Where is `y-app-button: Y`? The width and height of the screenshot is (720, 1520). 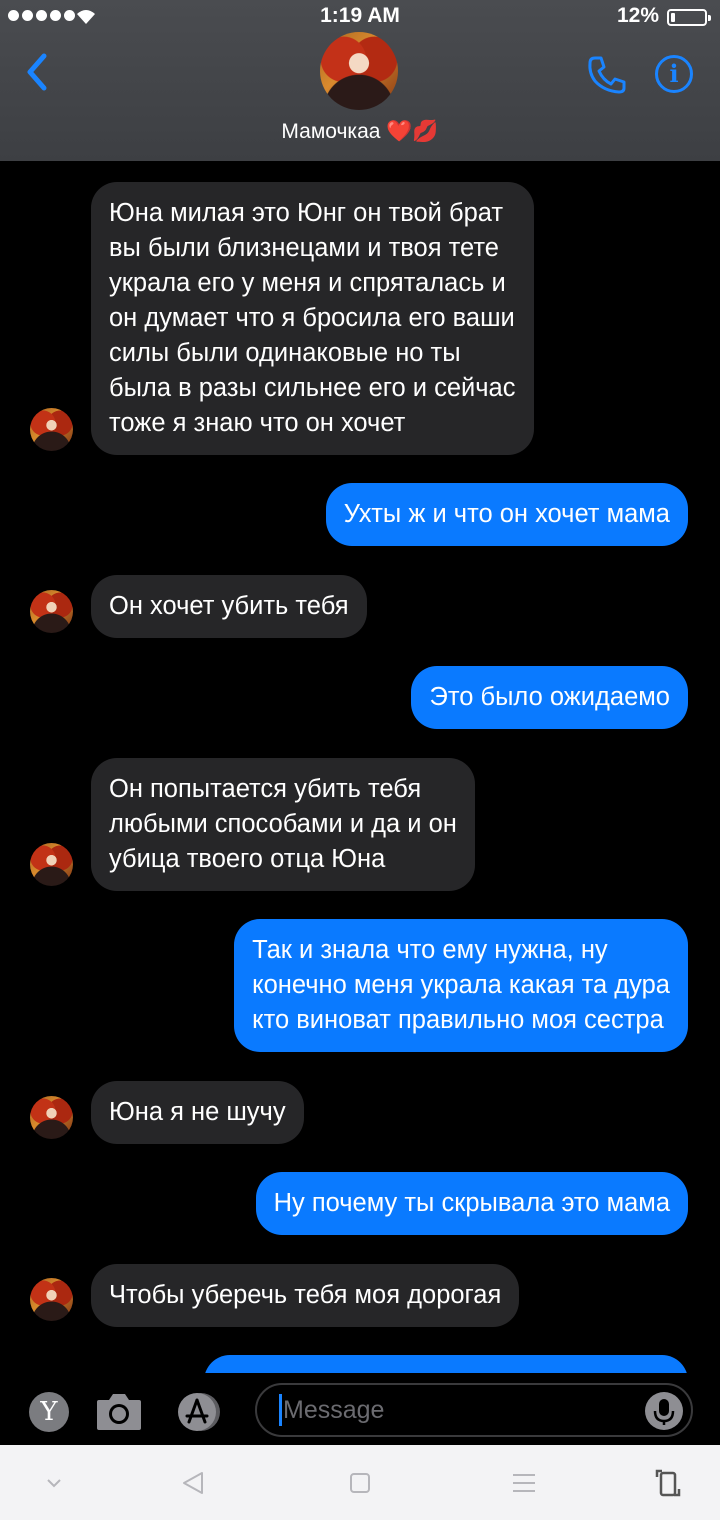
y-app-button: Y is located at coordinates (49, 1412).